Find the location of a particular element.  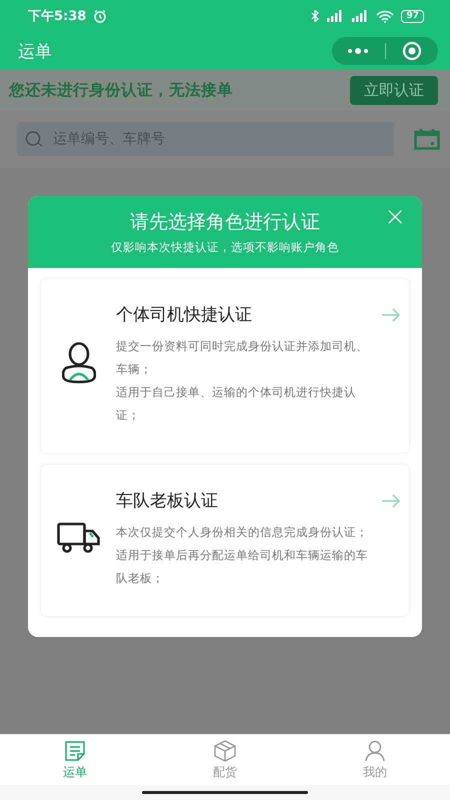

option-description: 提交一份资料可同时完成身份认证并添加司机、车辆； is located at coordinates (242, 358).